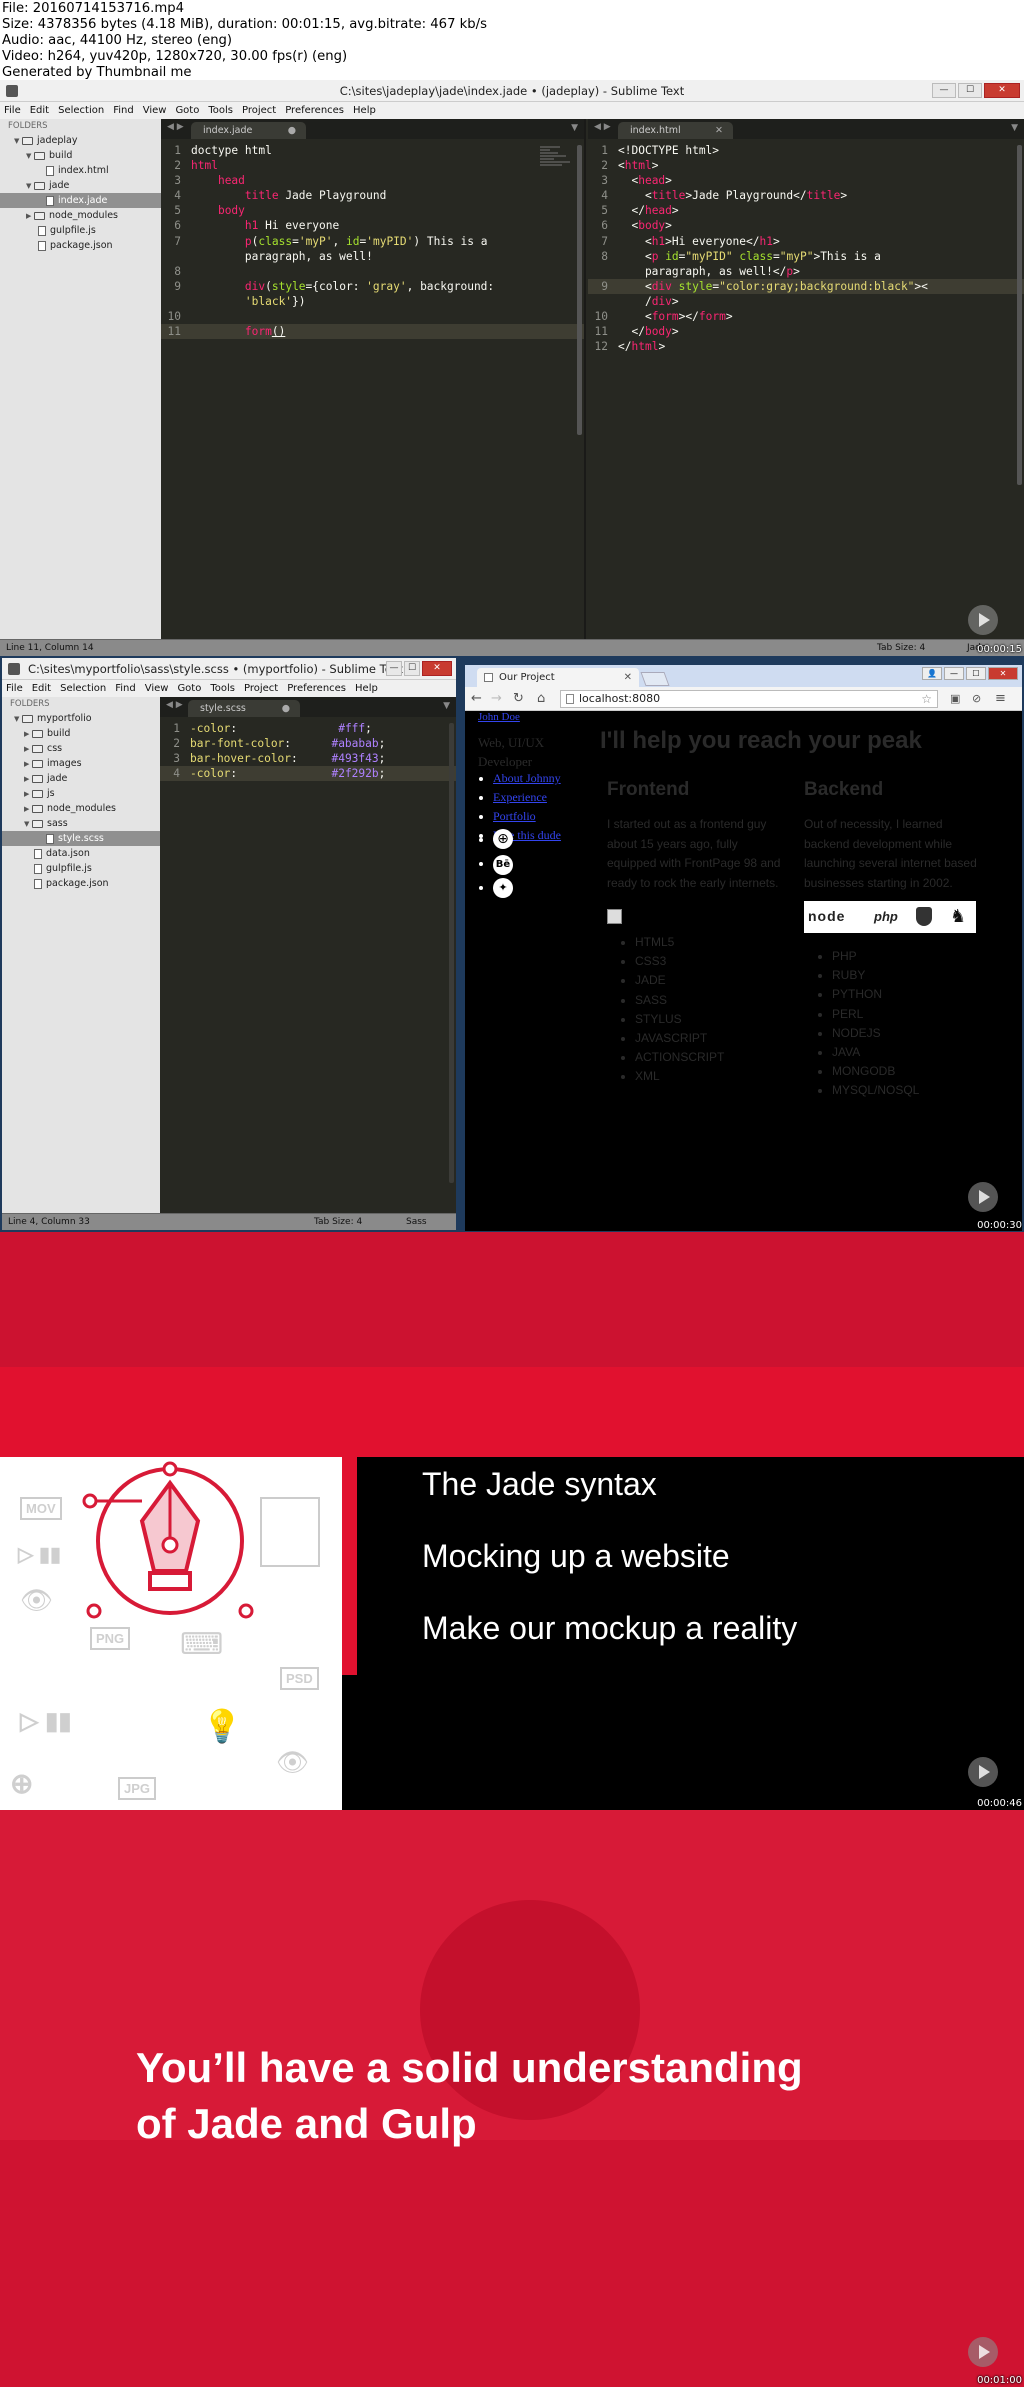  Describe the element at coordinates (80, 200) in the screenshot. I see `sidebar-item-index-jade: index.jade` at that location.